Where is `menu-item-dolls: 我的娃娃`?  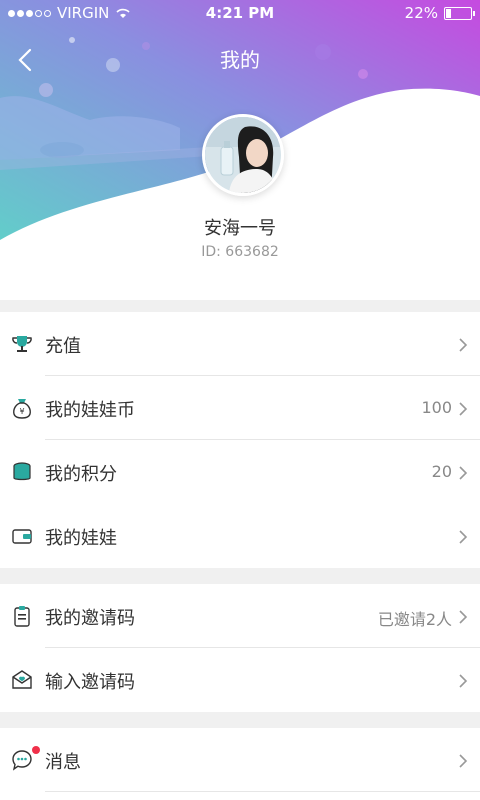
menu-item-dolls: 我的娃娃 is located at coordinates (240, 536).